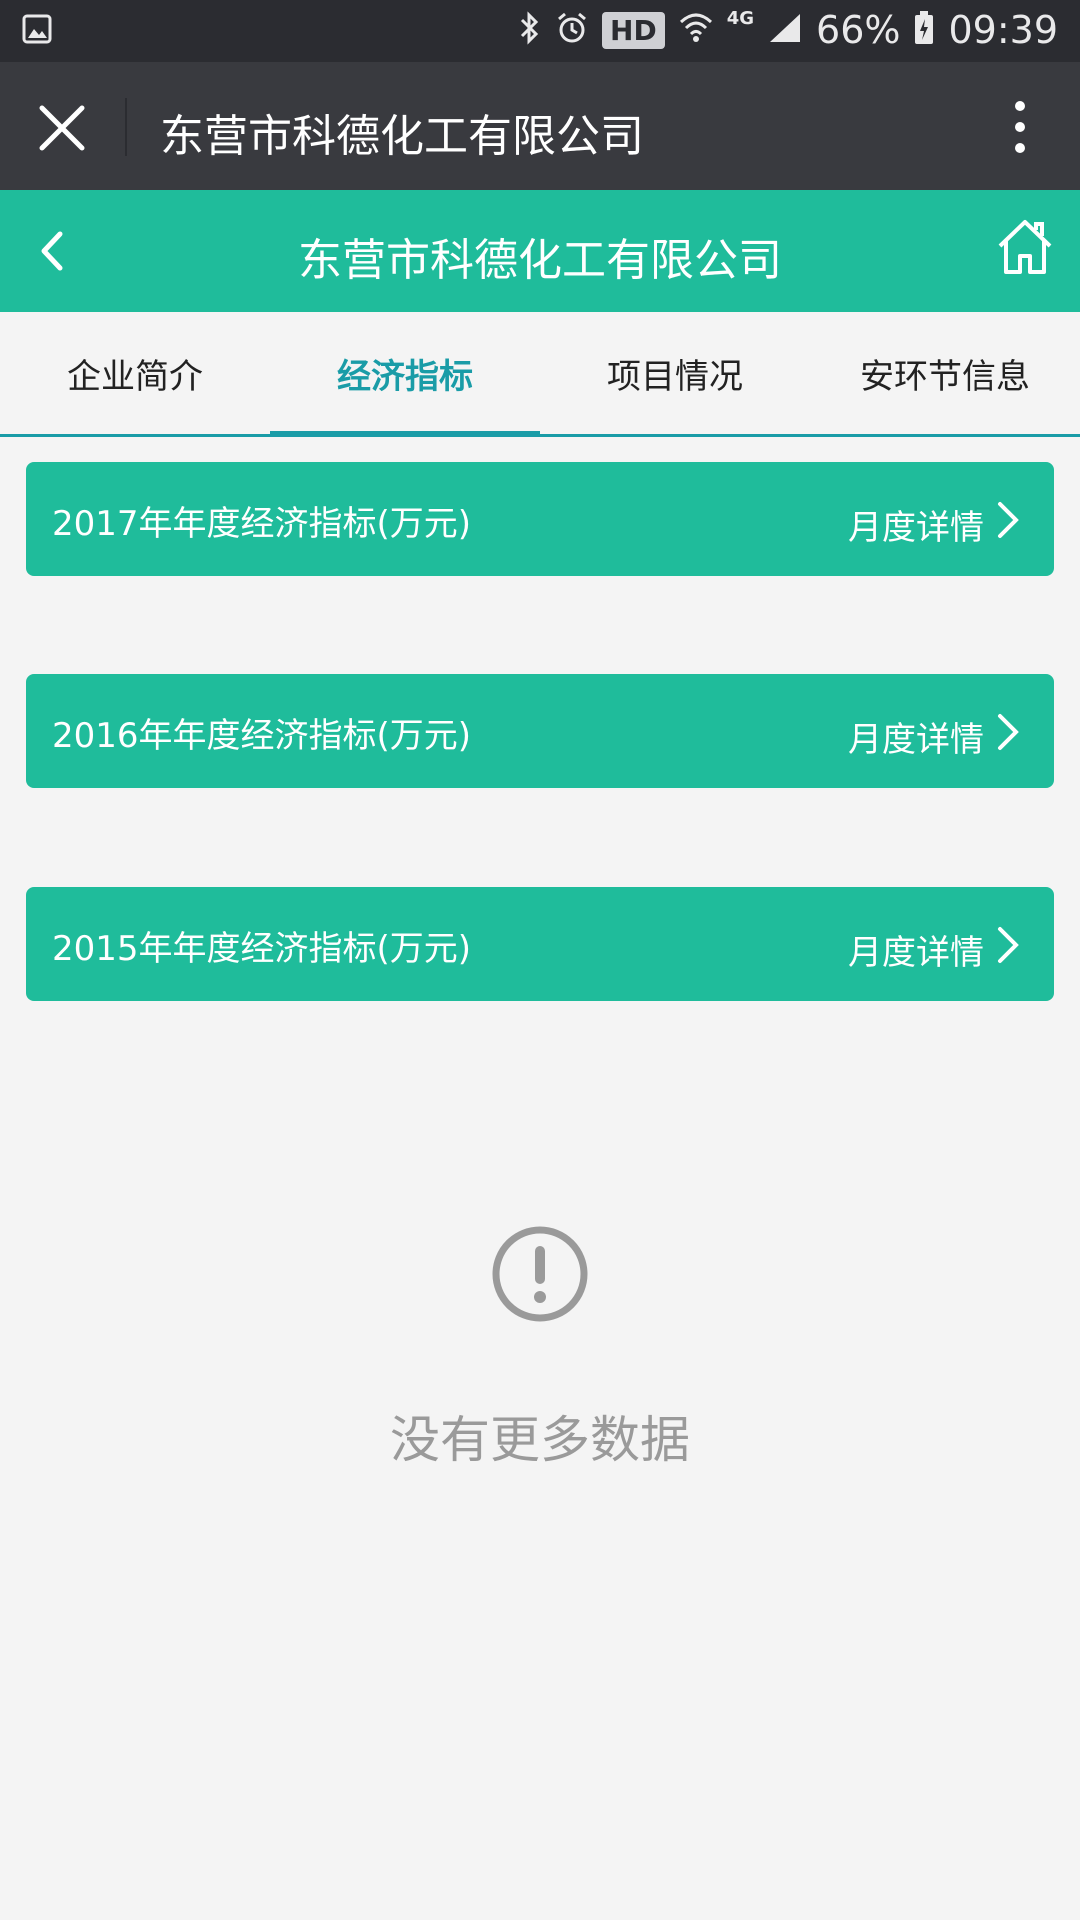 The image size is (1080, 1920). What do you see at coordinates (530, 30) in the screenshot?
I see `bluetooth-icon` at bounding box center [530, 30].